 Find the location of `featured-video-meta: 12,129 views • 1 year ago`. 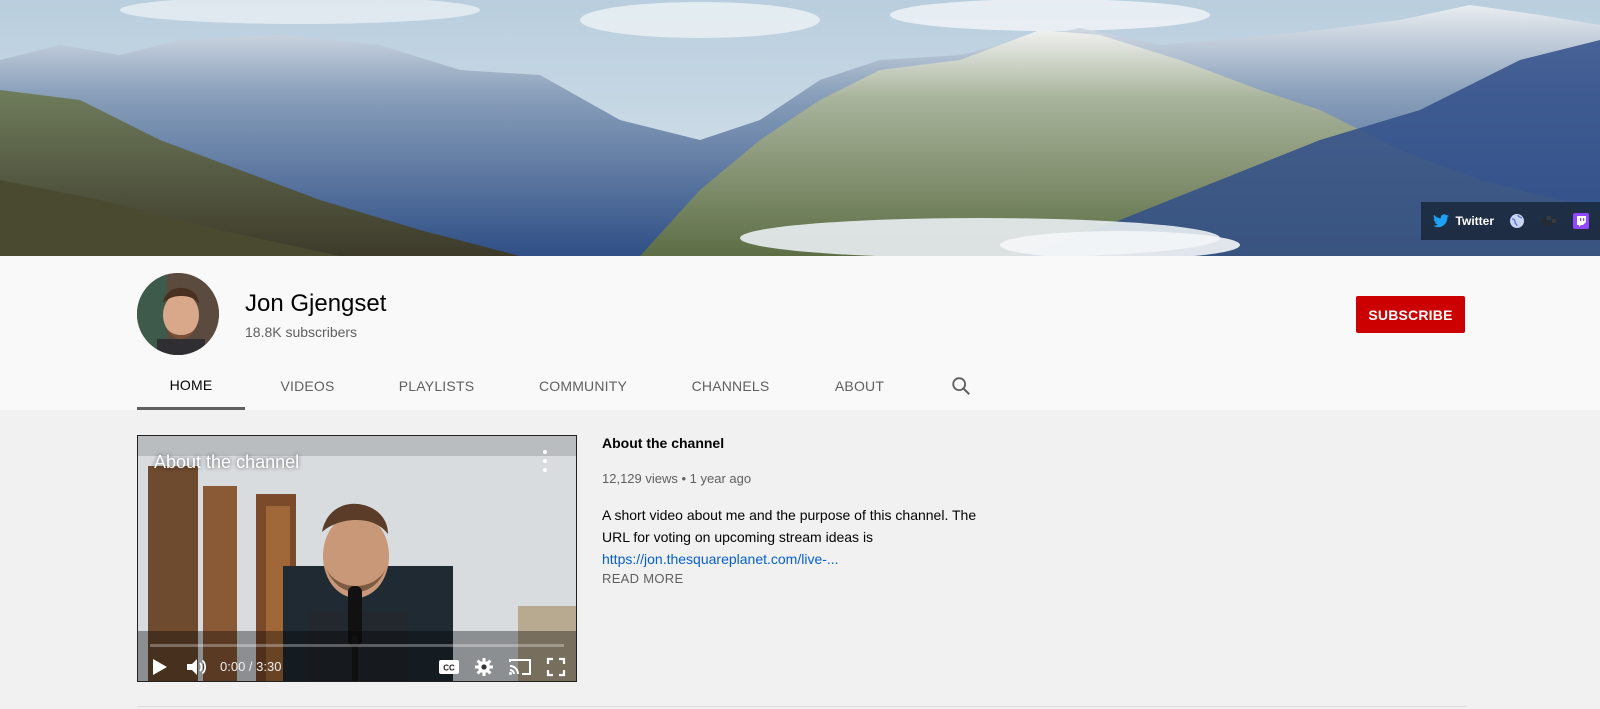

featured-video-meta: 12,129 views • 1 year ago is located at coordinates (677, 478).